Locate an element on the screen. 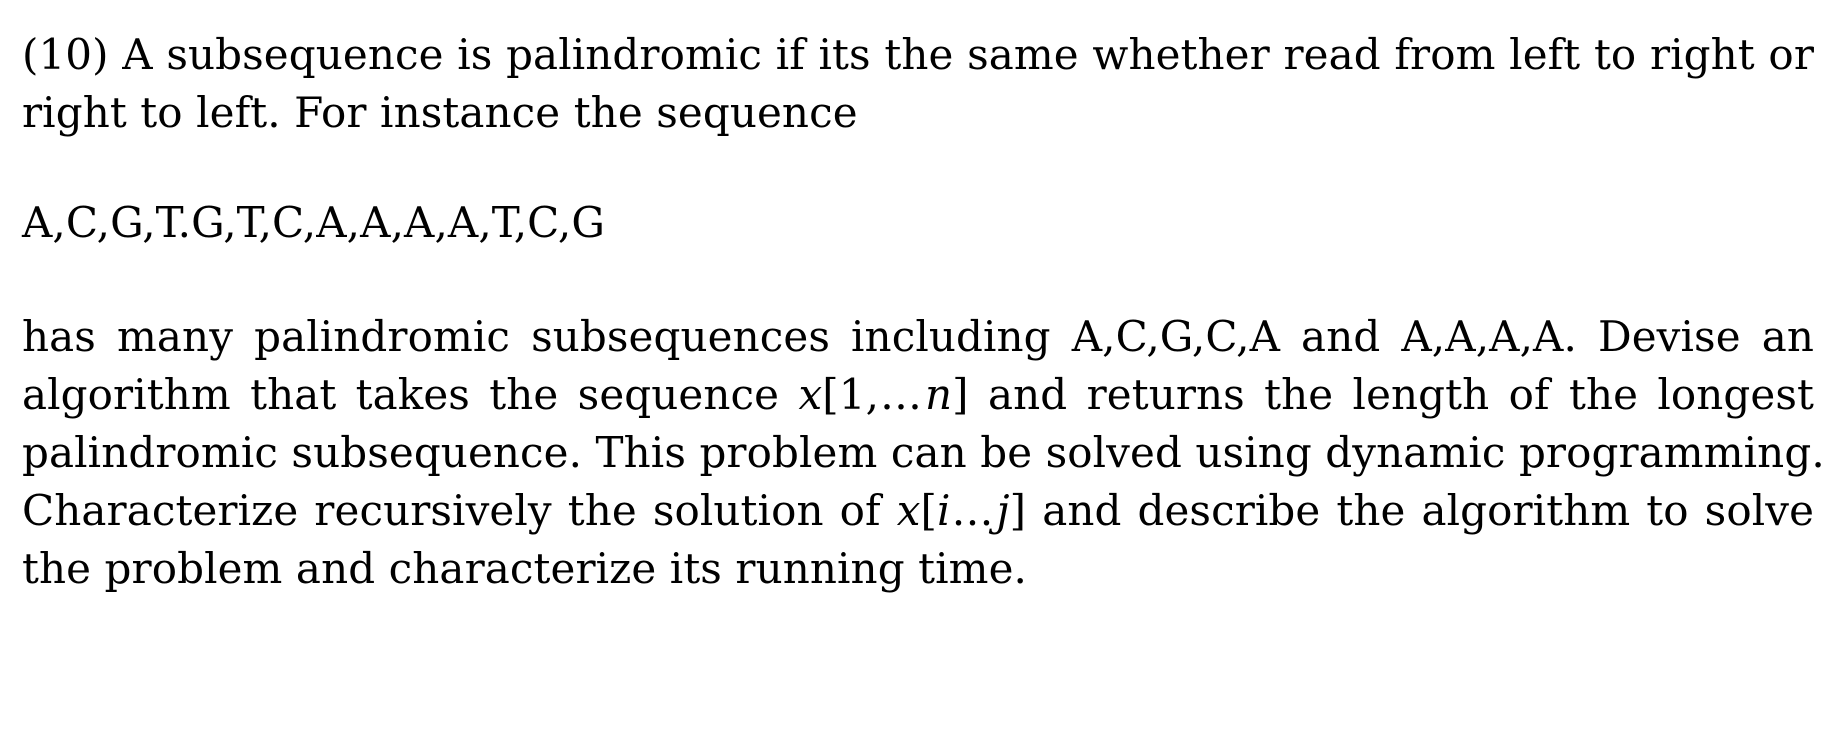 This screenshot has width=1836, height=738. math-close-bracket-2: ] is located at coordinates (1018, 510).